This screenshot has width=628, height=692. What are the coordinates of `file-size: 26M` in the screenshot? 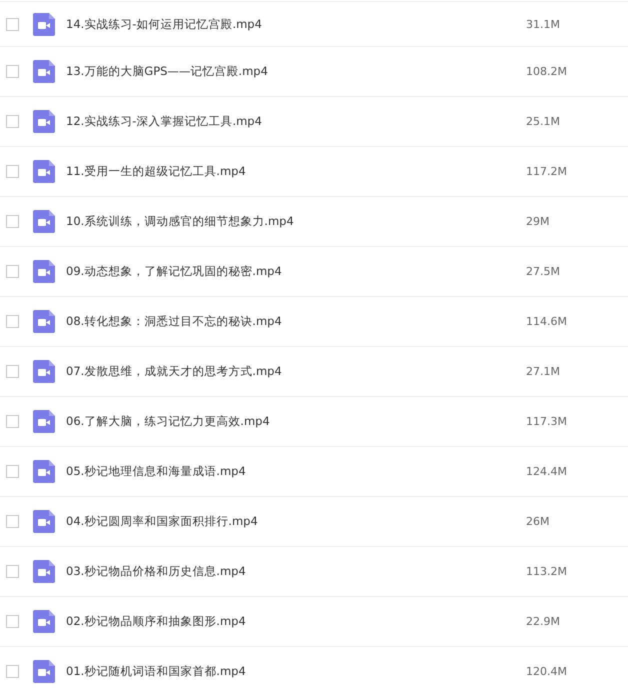 It's located at (538, 521).